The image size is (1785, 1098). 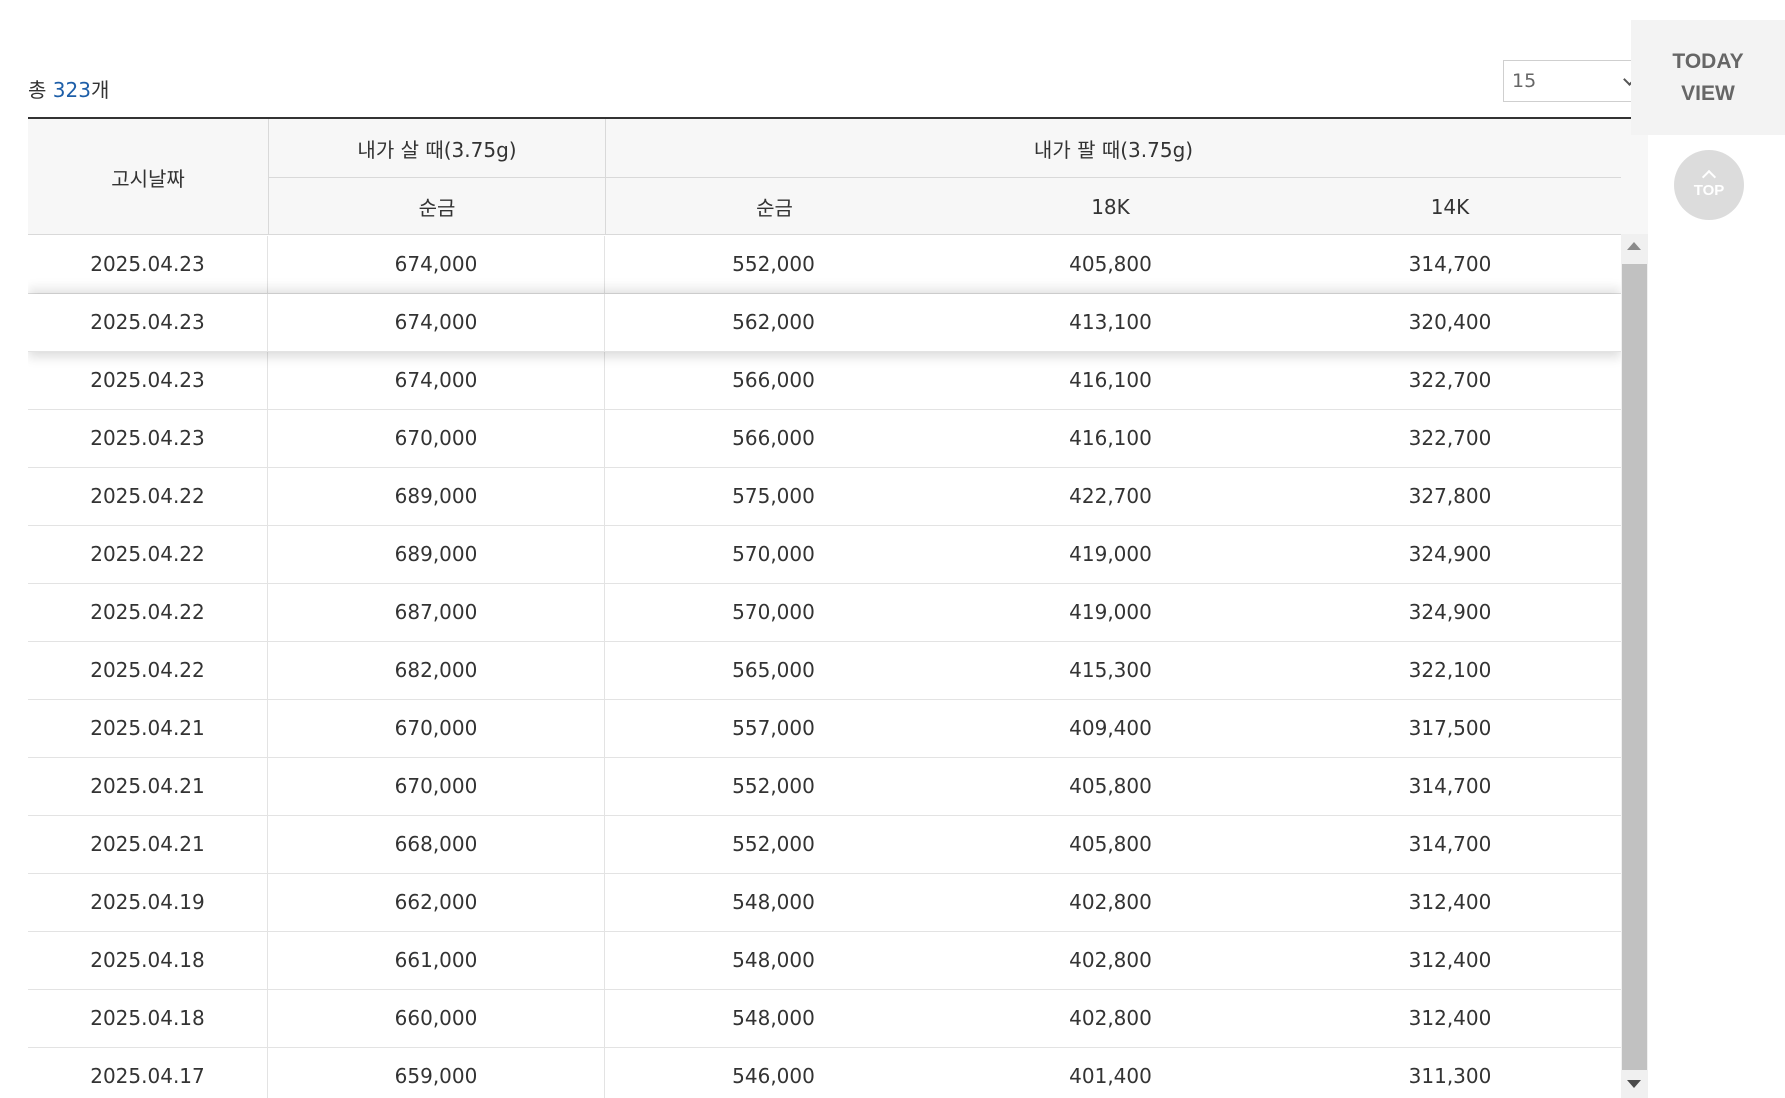 I want to click on today-label: TODAY, so click(x=1708, y=61).